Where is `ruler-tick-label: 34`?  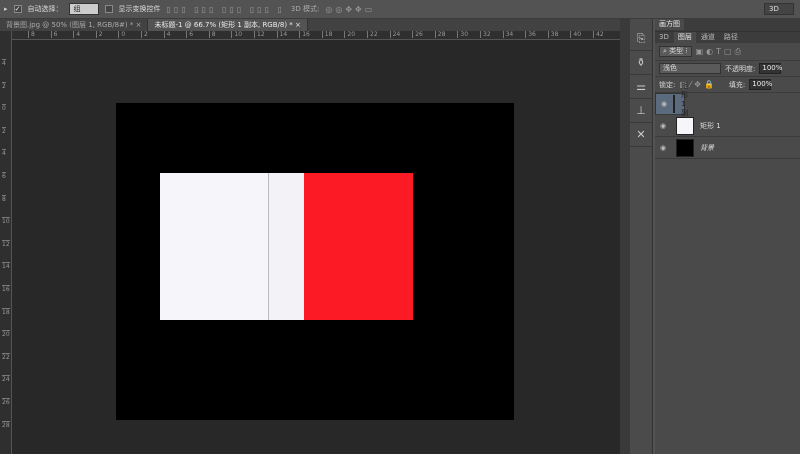 ruler-tick-label: 34 is located at coordinates (507, 34).